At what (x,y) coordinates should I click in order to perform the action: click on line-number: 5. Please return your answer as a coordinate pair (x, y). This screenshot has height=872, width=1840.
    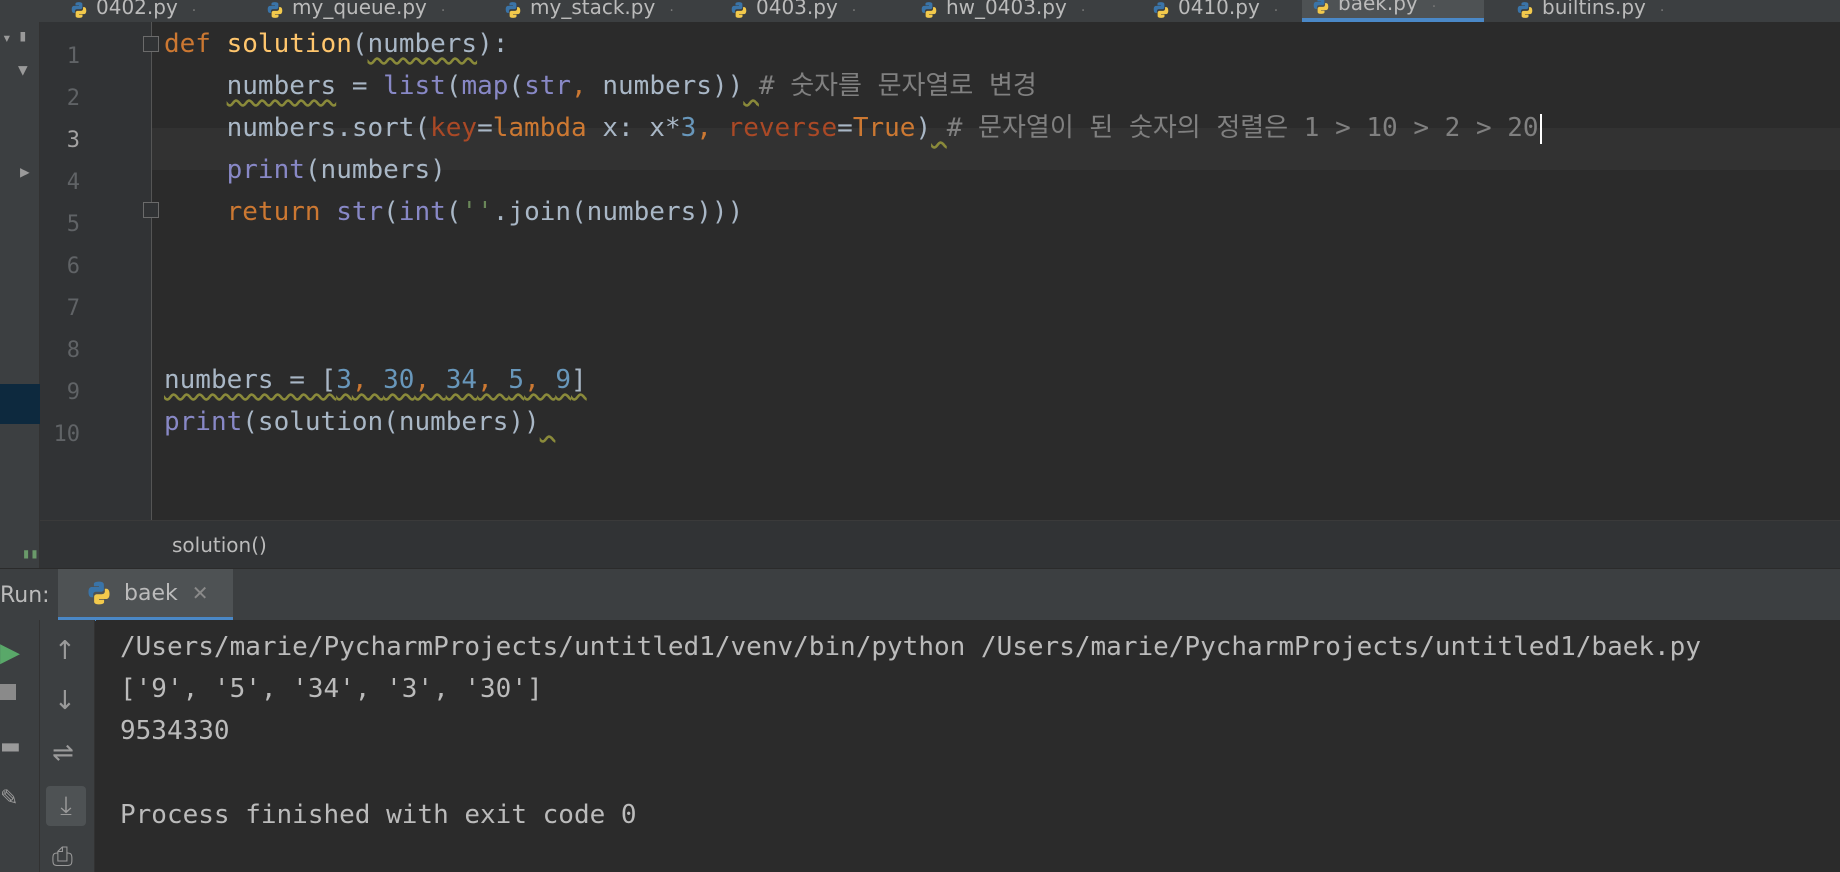
    Looking at the image, I should click on (73, 224).